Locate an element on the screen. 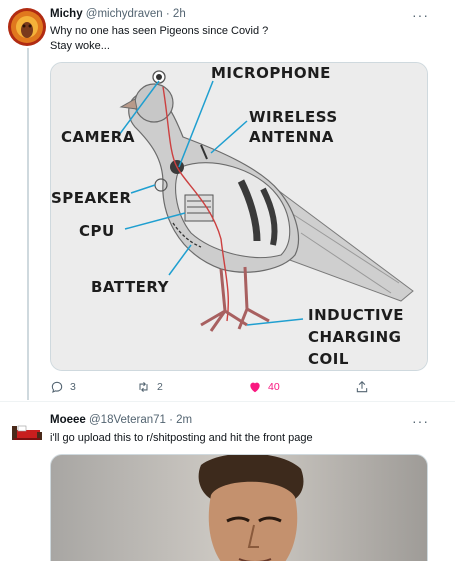 Image resolution: width=455 pixels, height=561 pixels. label-wireless: WIRELESS is located at coordinates (293, 117).